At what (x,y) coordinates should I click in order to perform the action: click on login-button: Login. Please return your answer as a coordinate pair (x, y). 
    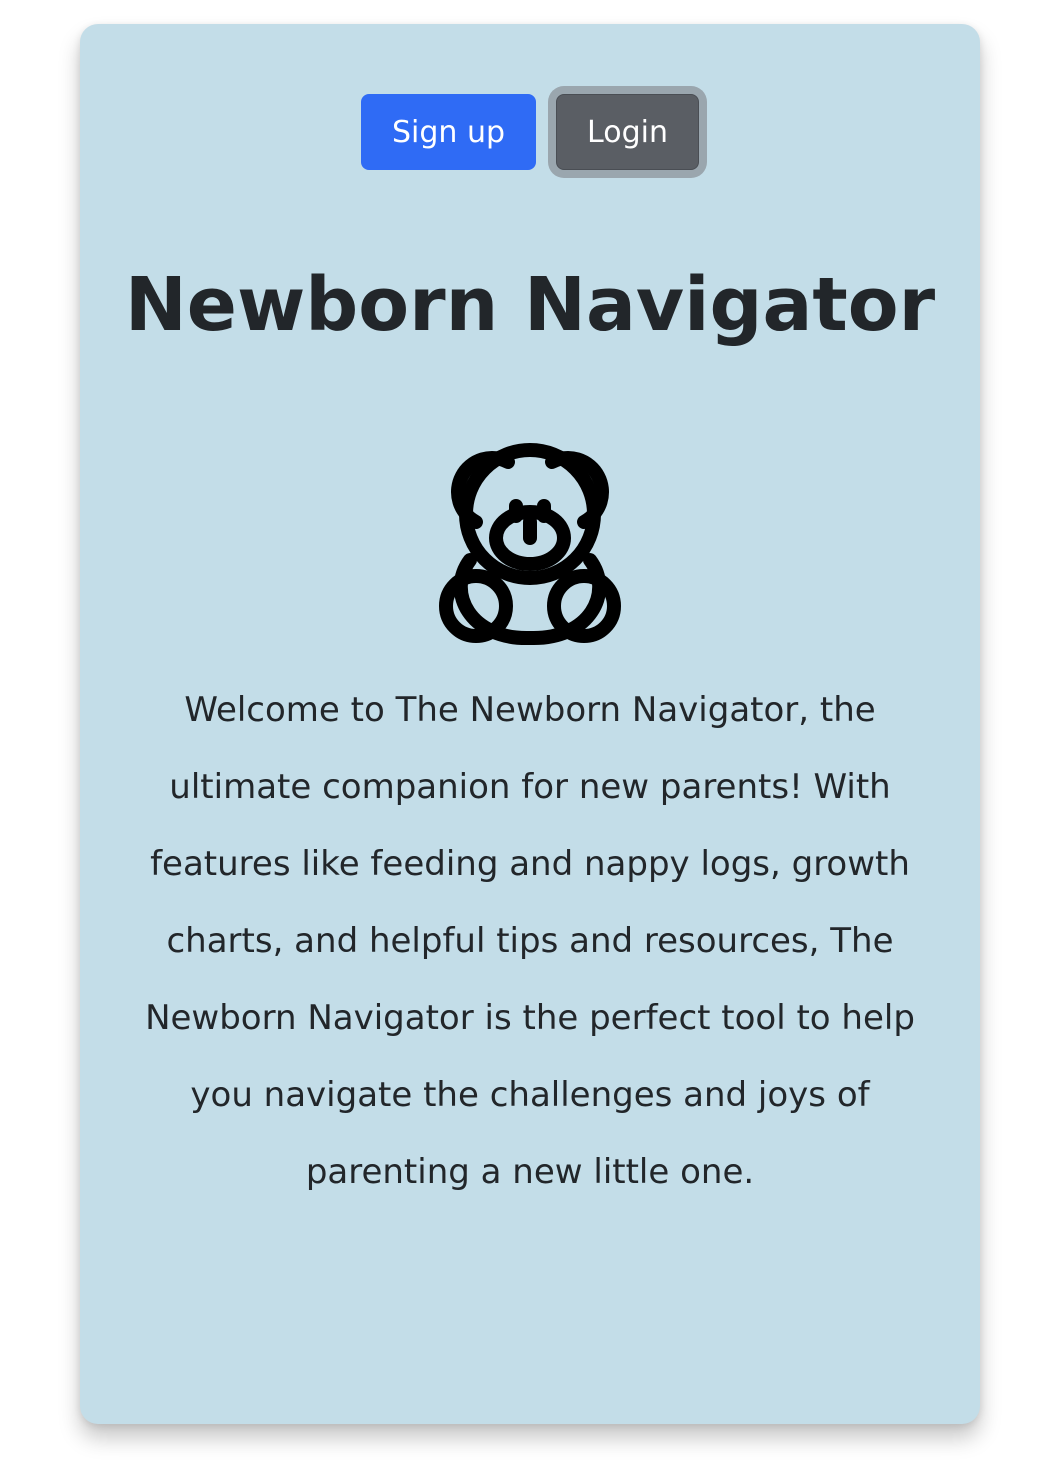
    Looking at the image, I should click on (627, 132).